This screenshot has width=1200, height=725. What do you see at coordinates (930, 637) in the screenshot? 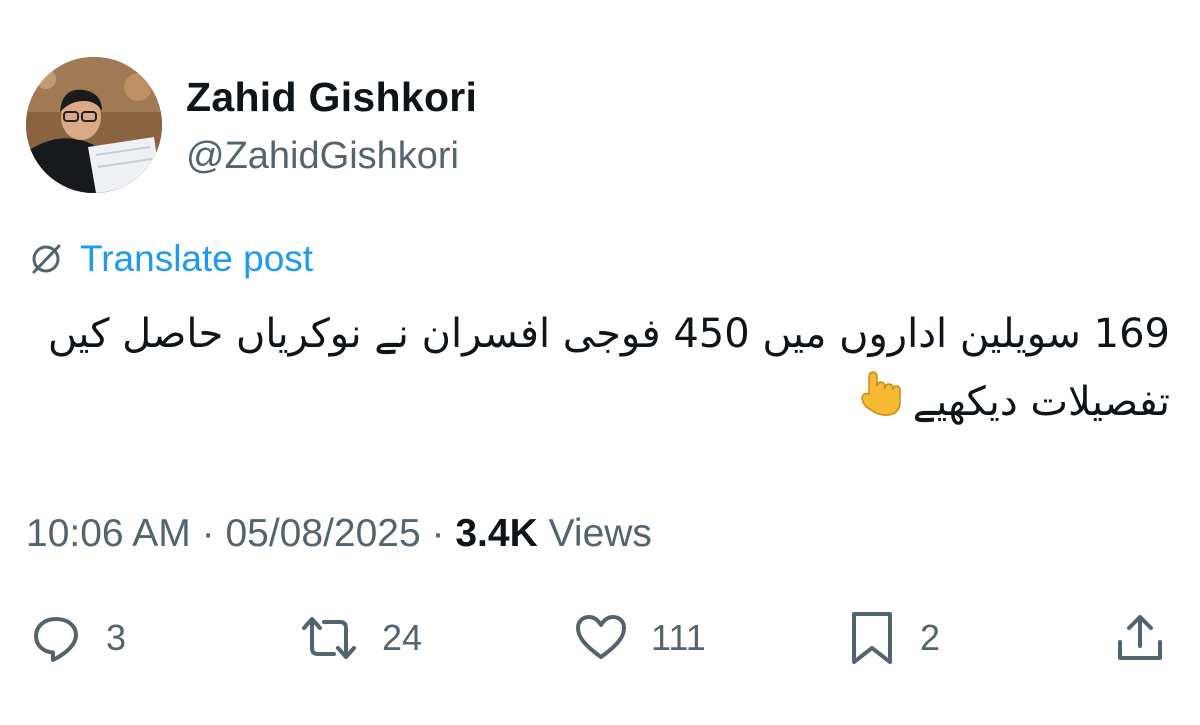
I see `bookmark-count: 2` at bounding box center [930, 637].